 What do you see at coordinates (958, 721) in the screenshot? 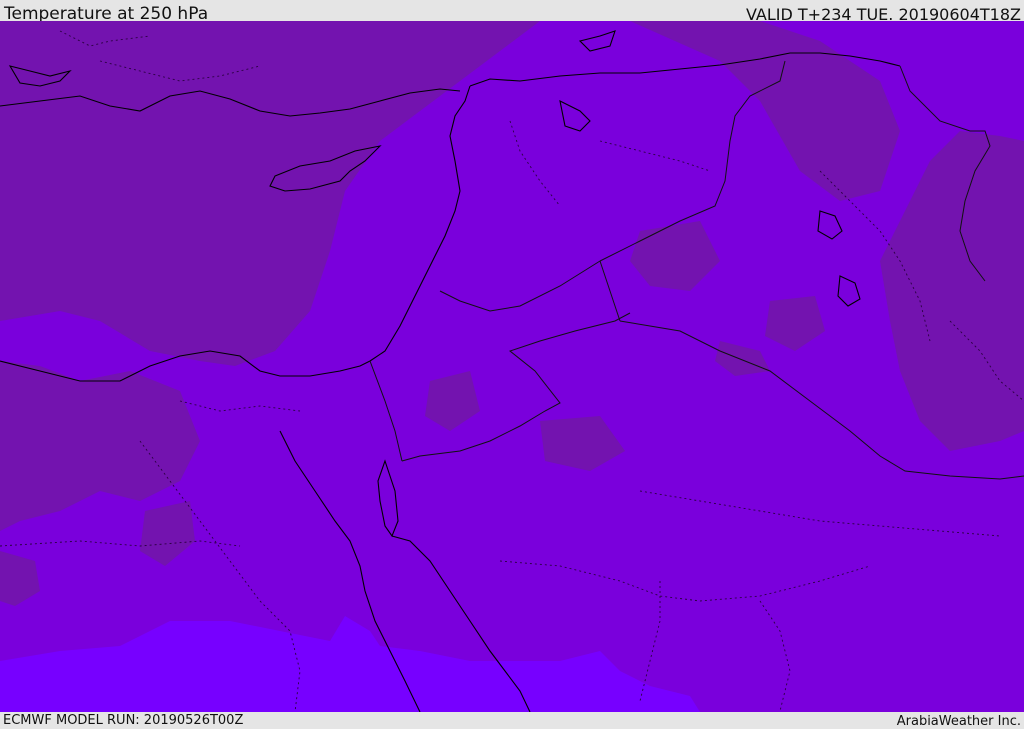
I see `credit-label: ArabiaWeather Inc.` at bounding box center [958, 721].